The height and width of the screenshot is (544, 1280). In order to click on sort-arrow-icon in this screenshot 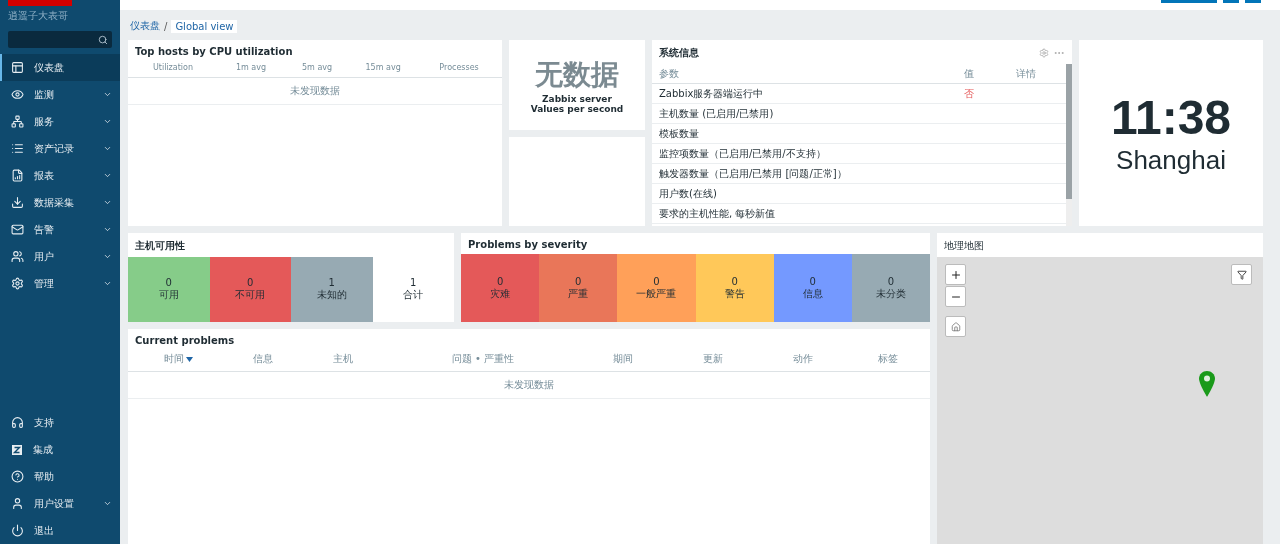, I will do `click(189, 359)`.